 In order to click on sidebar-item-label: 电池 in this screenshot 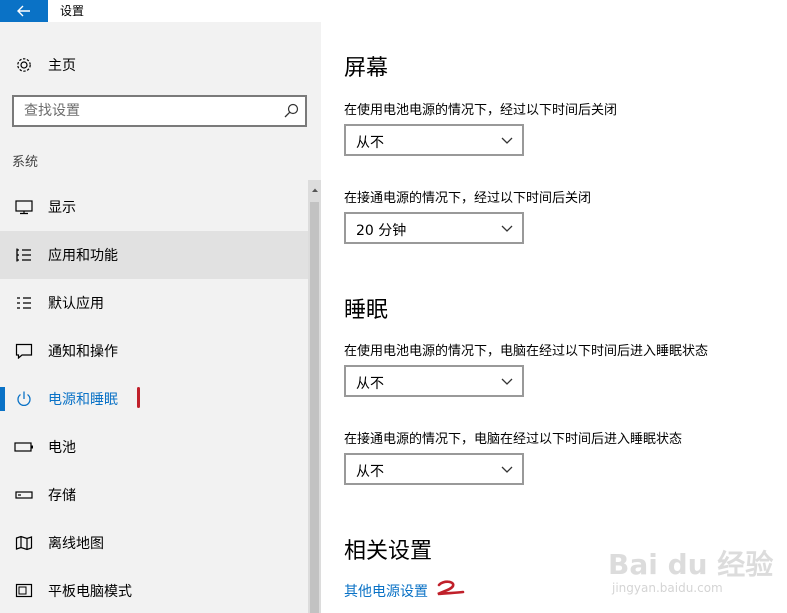, I will do `click(62, 448)`.